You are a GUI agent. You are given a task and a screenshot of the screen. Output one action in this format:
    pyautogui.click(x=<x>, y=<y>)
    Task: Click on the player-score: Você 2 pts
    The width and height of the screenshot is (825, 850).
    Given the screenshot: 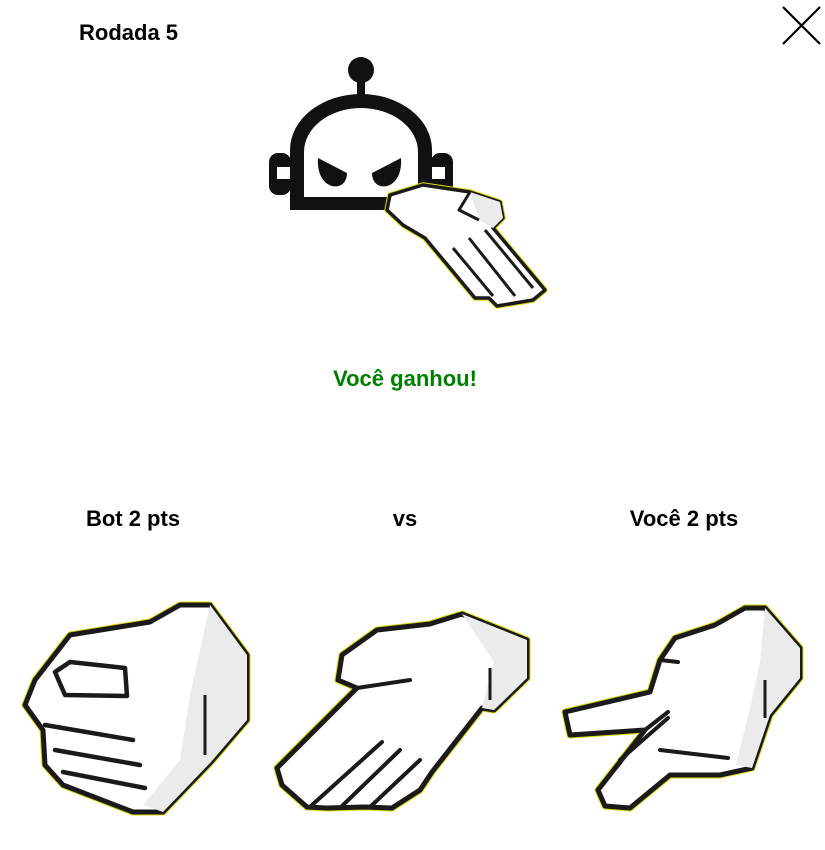 What is the action you would take?
    pyautogui.click(x=684, y=518)
    